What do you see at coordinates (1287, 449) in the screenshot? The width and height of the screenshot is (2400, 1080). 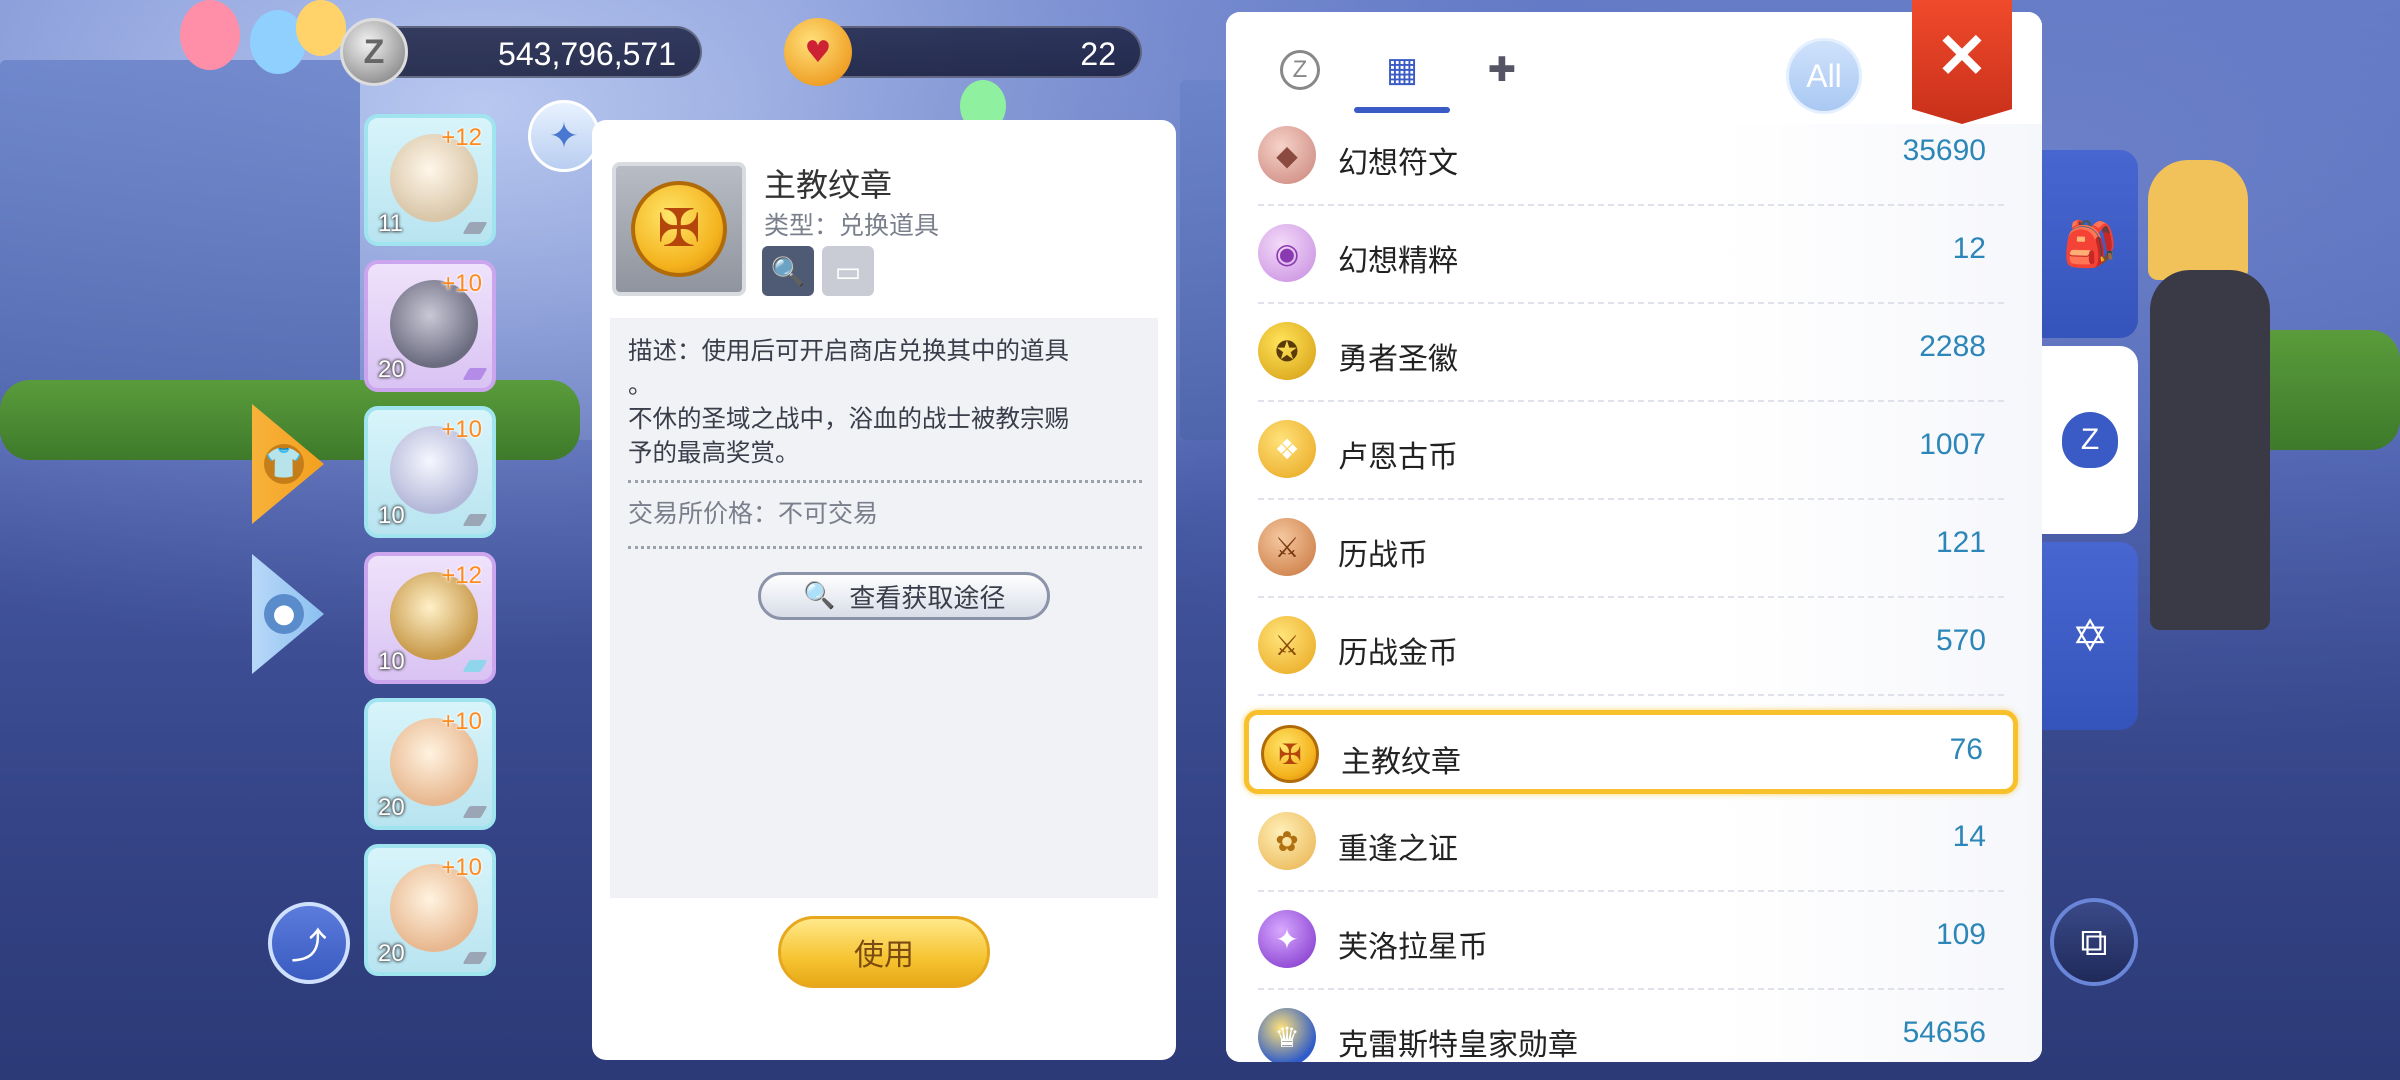 I see `rune-coin-icon: ❖` at bounding box center [1287, 449].